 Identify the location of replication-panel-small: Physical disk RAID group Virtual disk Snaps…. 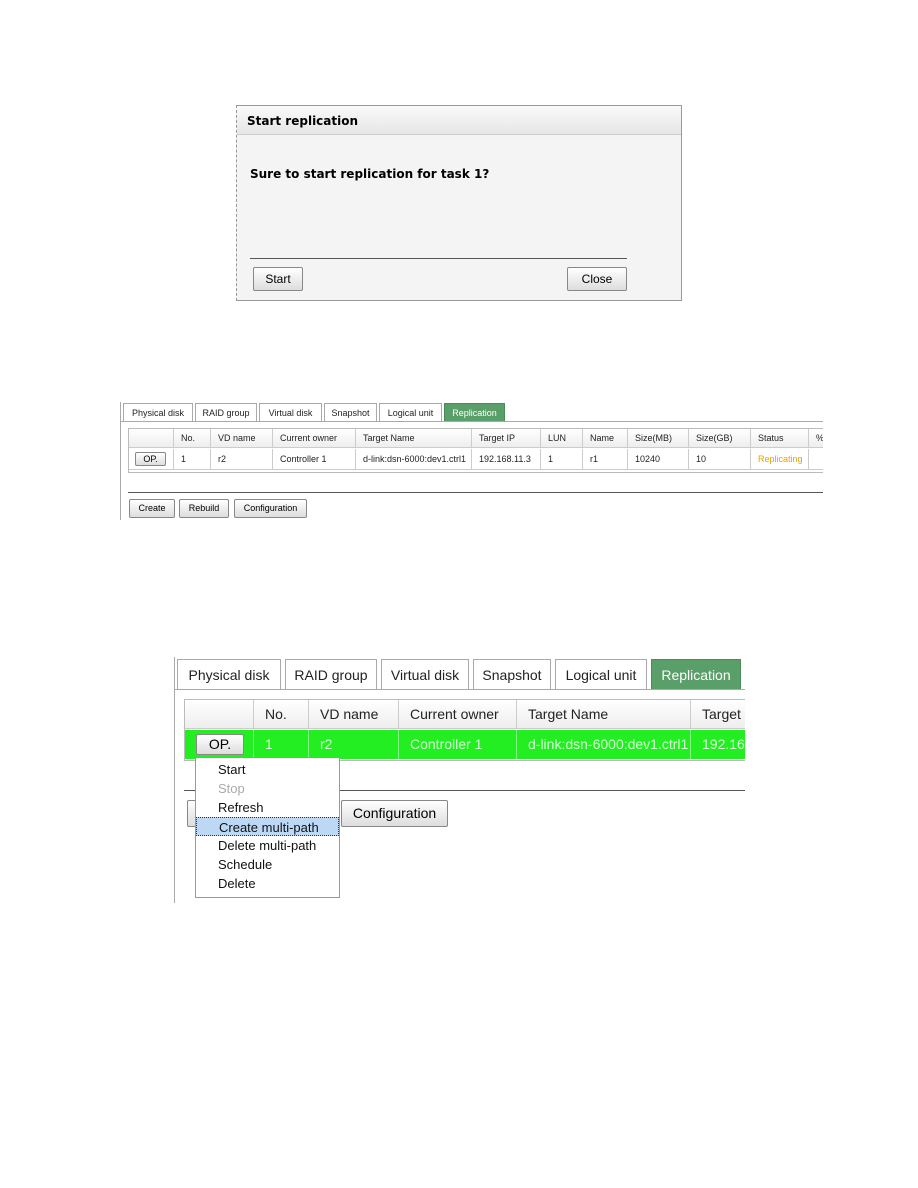
(471, 461).